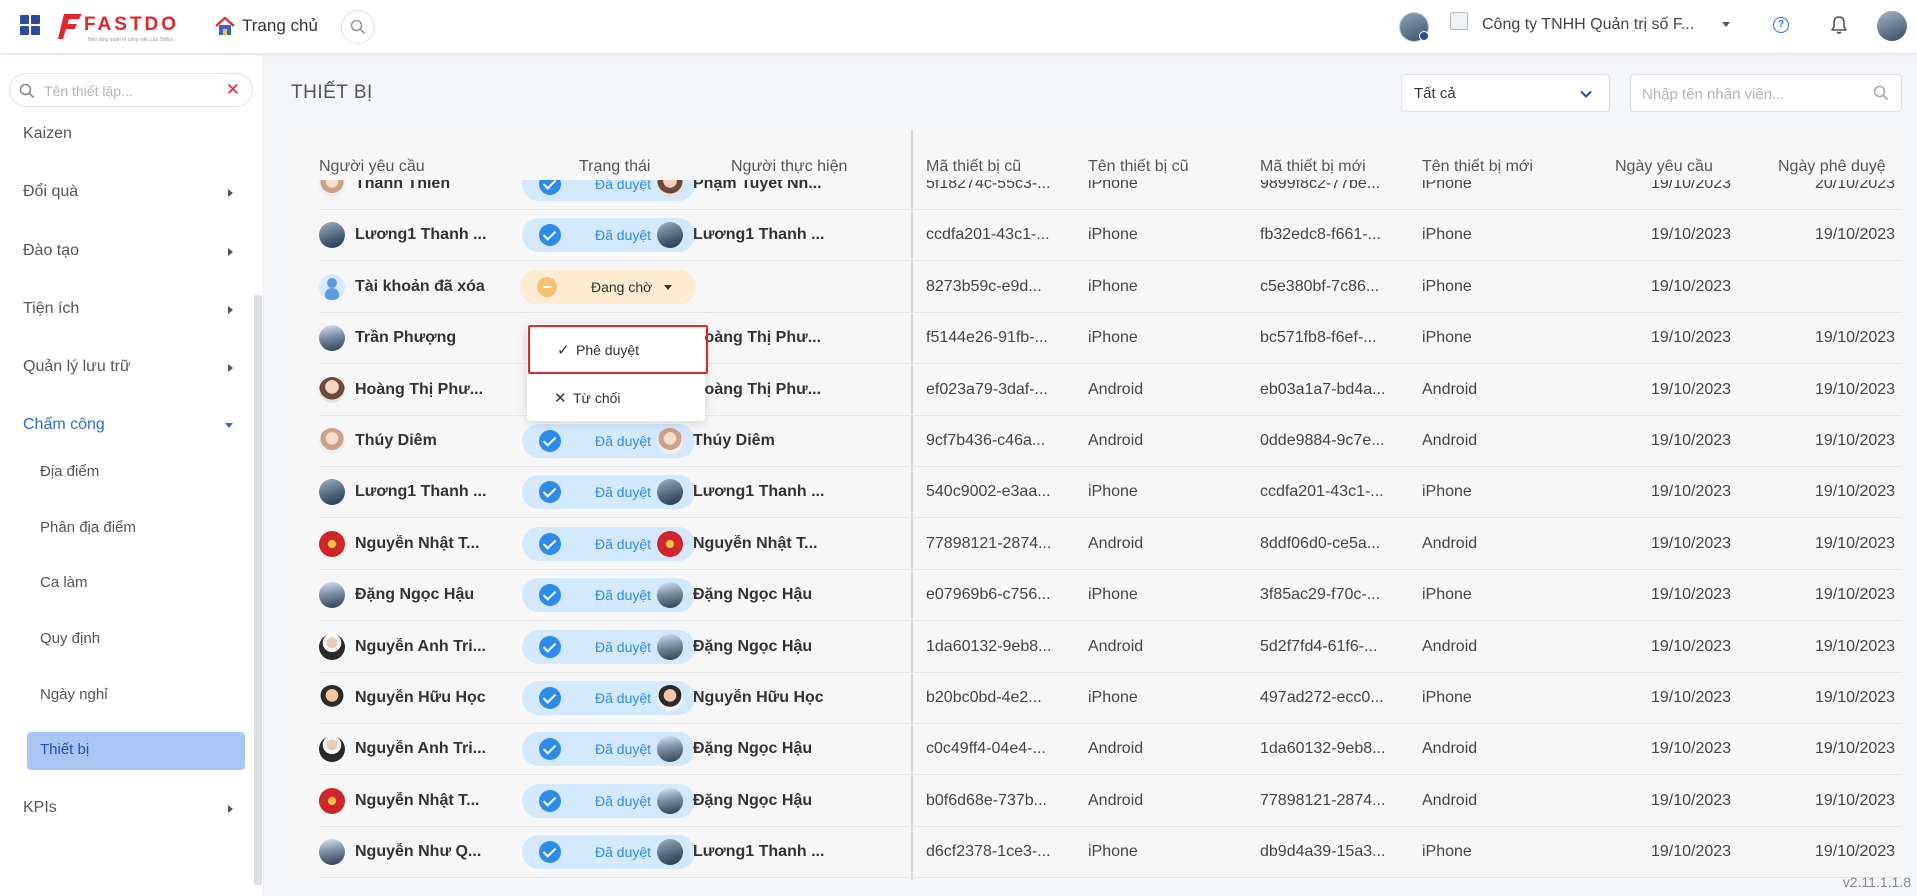 The image size is (1917, 896). What do you see at coordinates (74, 695) in the screenshot?
I see `sidebar-subitem-ngay-nghi: Ngày nghỉ` at bounding box center [74, 695].